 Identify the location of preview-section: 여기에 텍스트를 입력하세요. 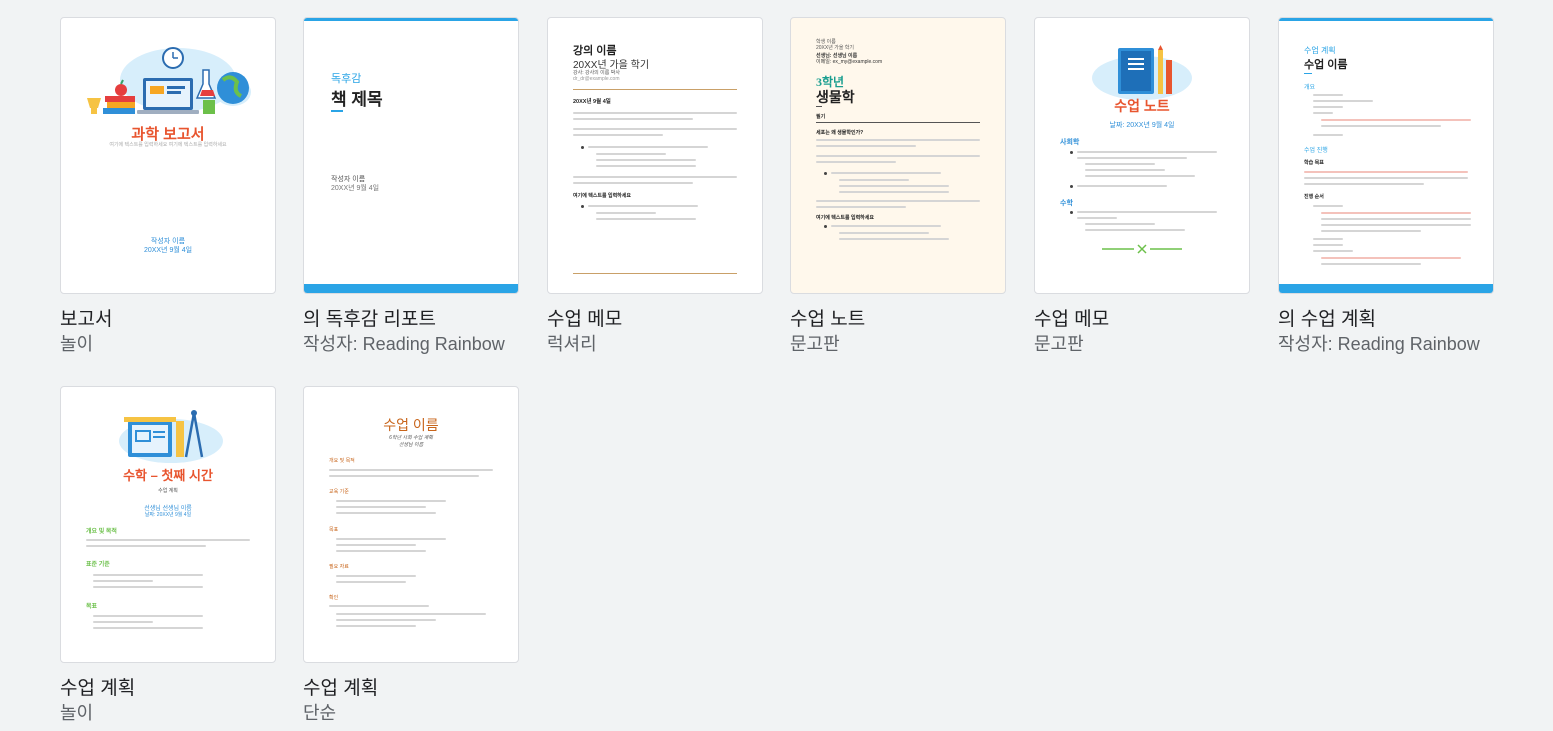
(602, 196).